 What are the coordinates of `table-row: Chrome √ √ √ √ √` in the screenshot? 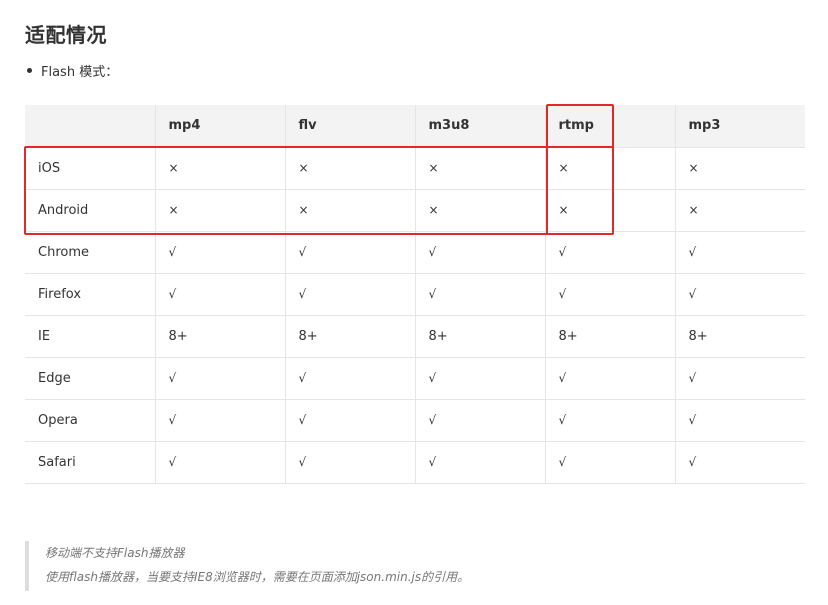 It's located at (415, 252).